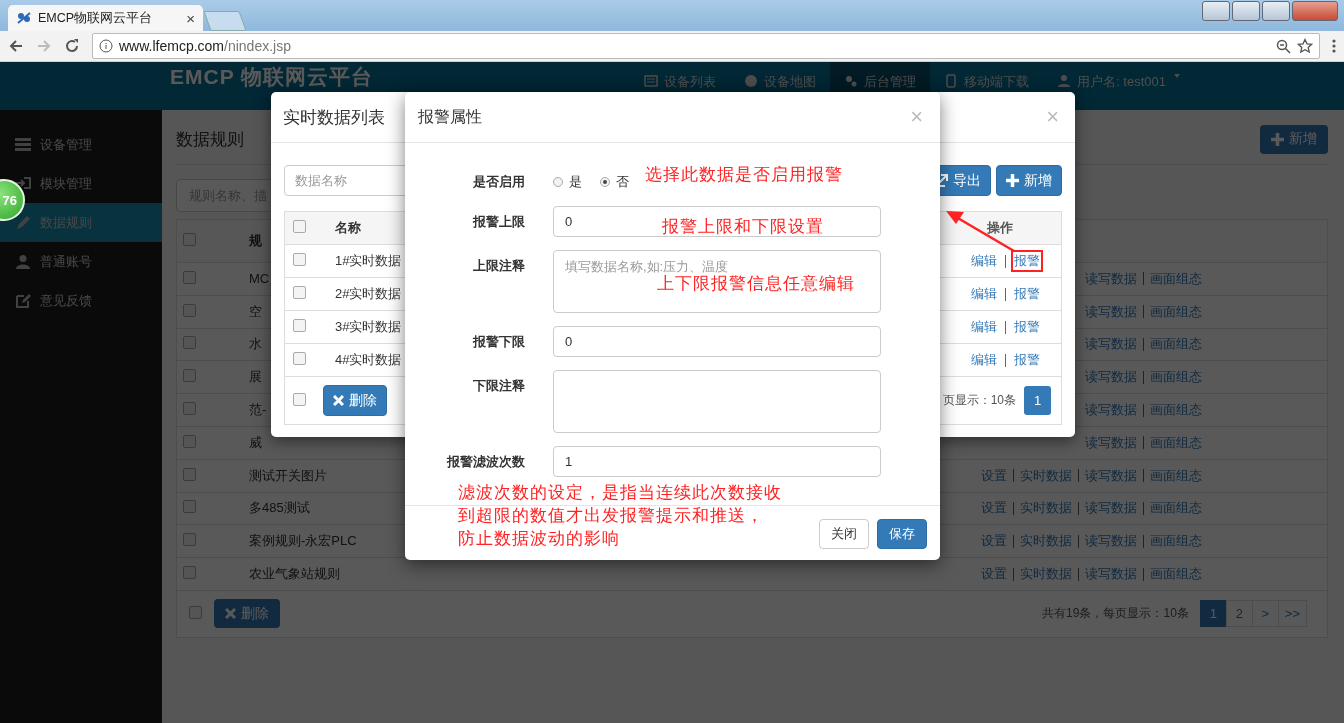 The image size is (1344, 723). What do you see at coordinates (334, 117) in the screenshot?
I see `modal-title: 实时数据列表` at bounding box center [334, 117].